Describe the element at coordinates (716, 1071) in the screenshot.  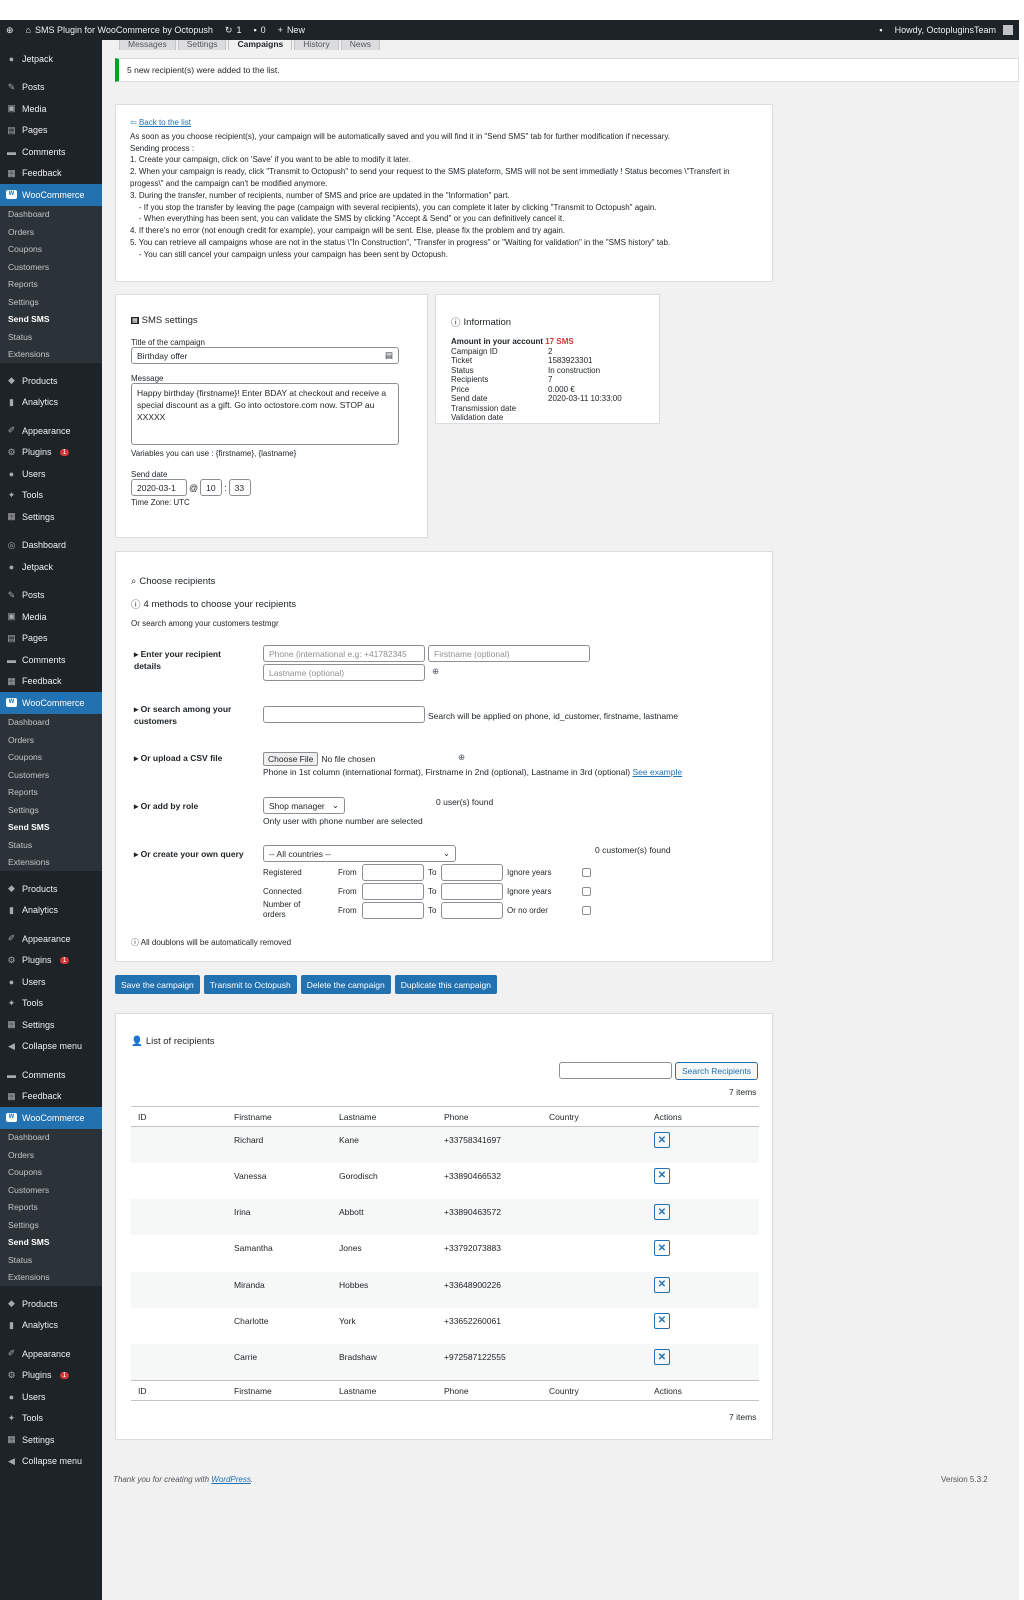
I see `search-recipients-button: Search Recipients` at that location.